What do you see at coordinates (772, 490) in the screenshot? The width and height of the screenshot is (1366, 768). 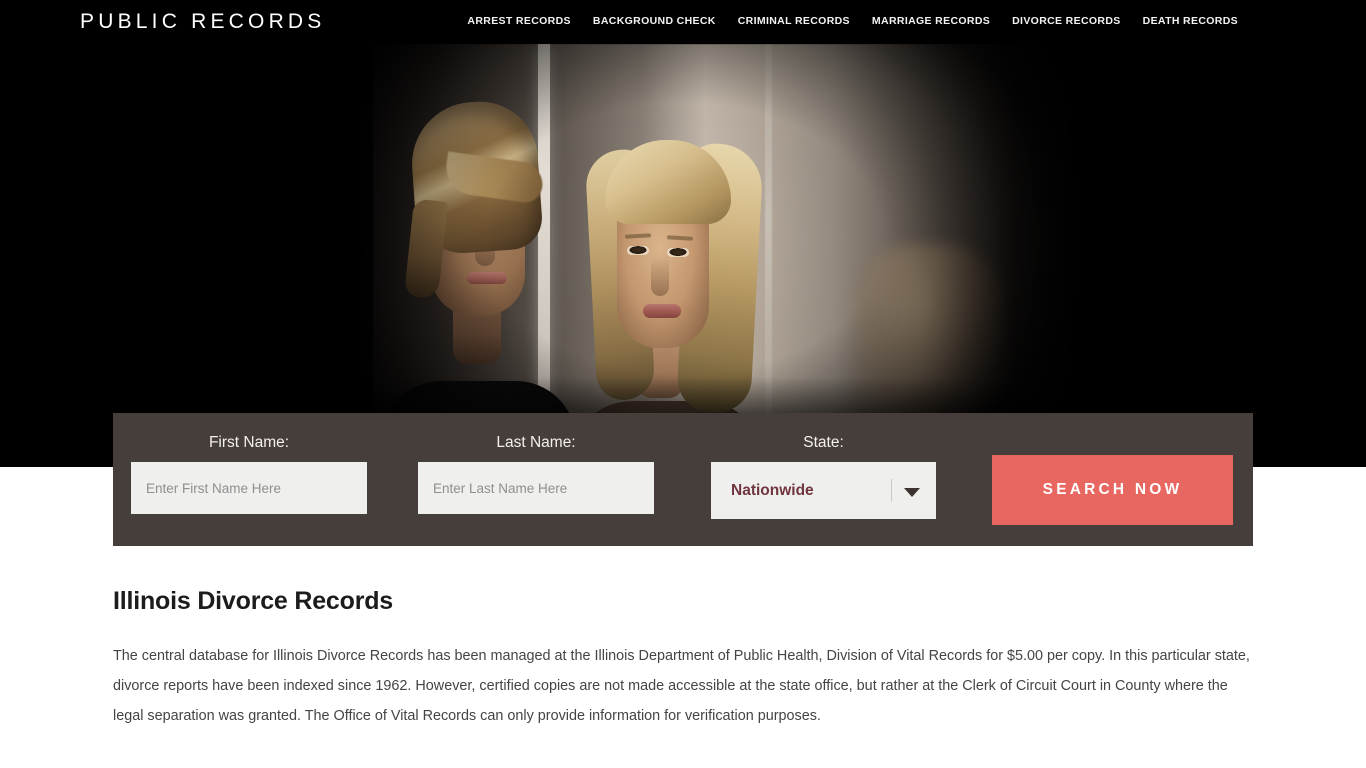 I see `state-select-value: Nationwide` at bounding box center [772, 490].